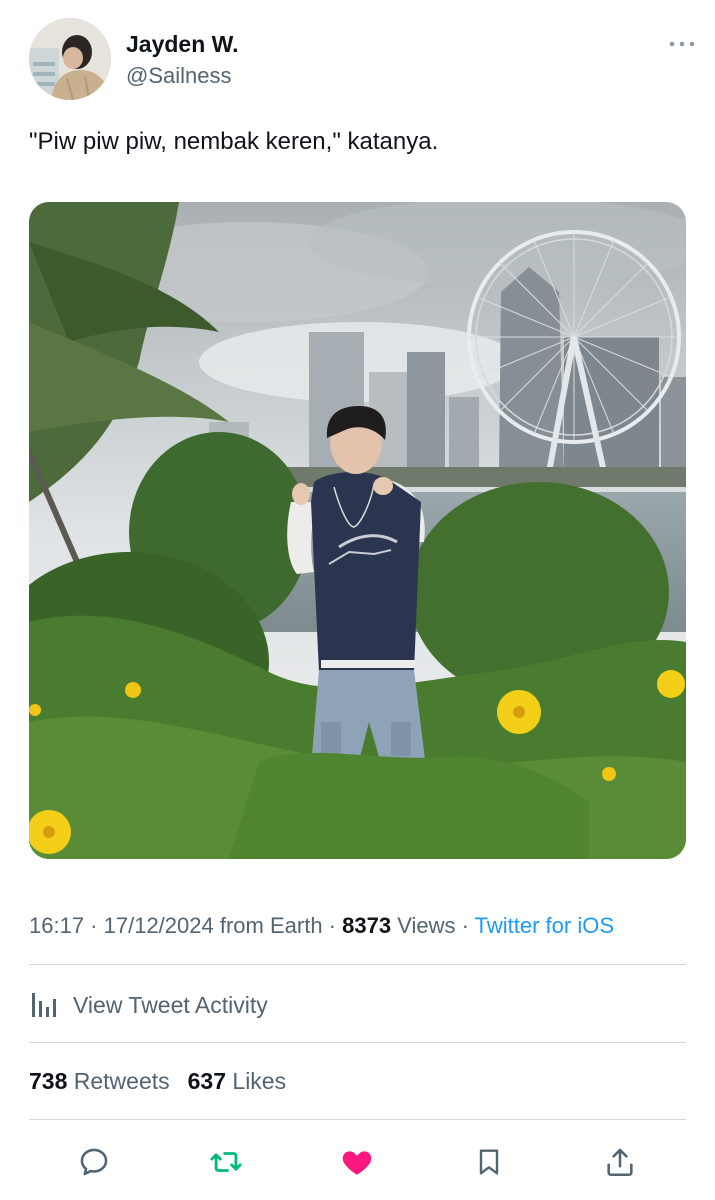  I want to click on heart-icon, so click(357, 1162).